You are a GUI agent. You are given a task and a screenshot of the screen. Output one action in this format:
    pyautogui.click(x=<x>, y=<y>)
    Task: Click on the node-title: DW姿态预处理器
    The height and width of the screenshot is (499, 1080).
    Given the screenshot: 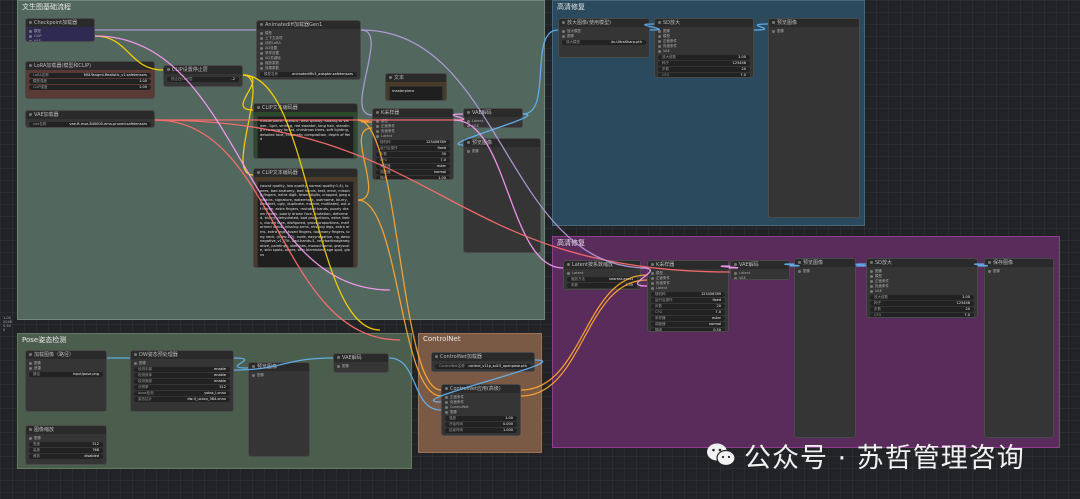 What is the action you would take?
    pyautogui.click(x=182, y=355)
    